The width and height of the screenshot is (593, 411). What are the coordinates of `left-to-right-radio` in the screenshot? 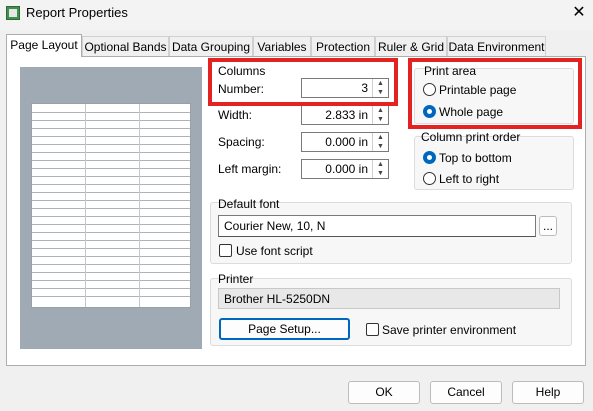 It's located at (429, 178).